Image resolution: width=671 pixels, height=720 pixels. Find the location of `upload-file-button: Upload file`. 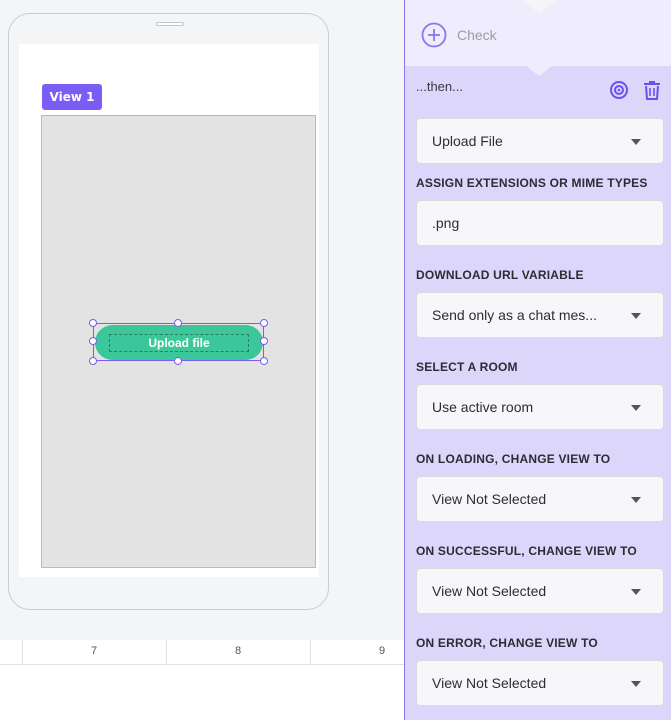

upload-file-button: Upload file is located at coordinates (179, 342).